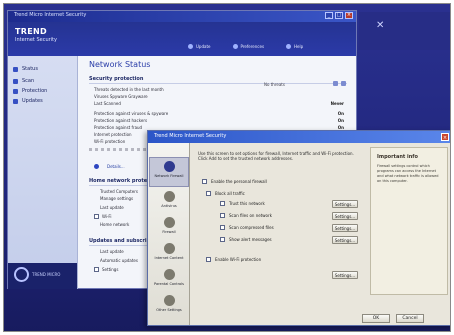 The height and width of the screenshot is (335, 454). What do you see at coordinates (169, 258) in the screenshot?
I see `category-label: Internet Content` at bounding box center [169, 258].